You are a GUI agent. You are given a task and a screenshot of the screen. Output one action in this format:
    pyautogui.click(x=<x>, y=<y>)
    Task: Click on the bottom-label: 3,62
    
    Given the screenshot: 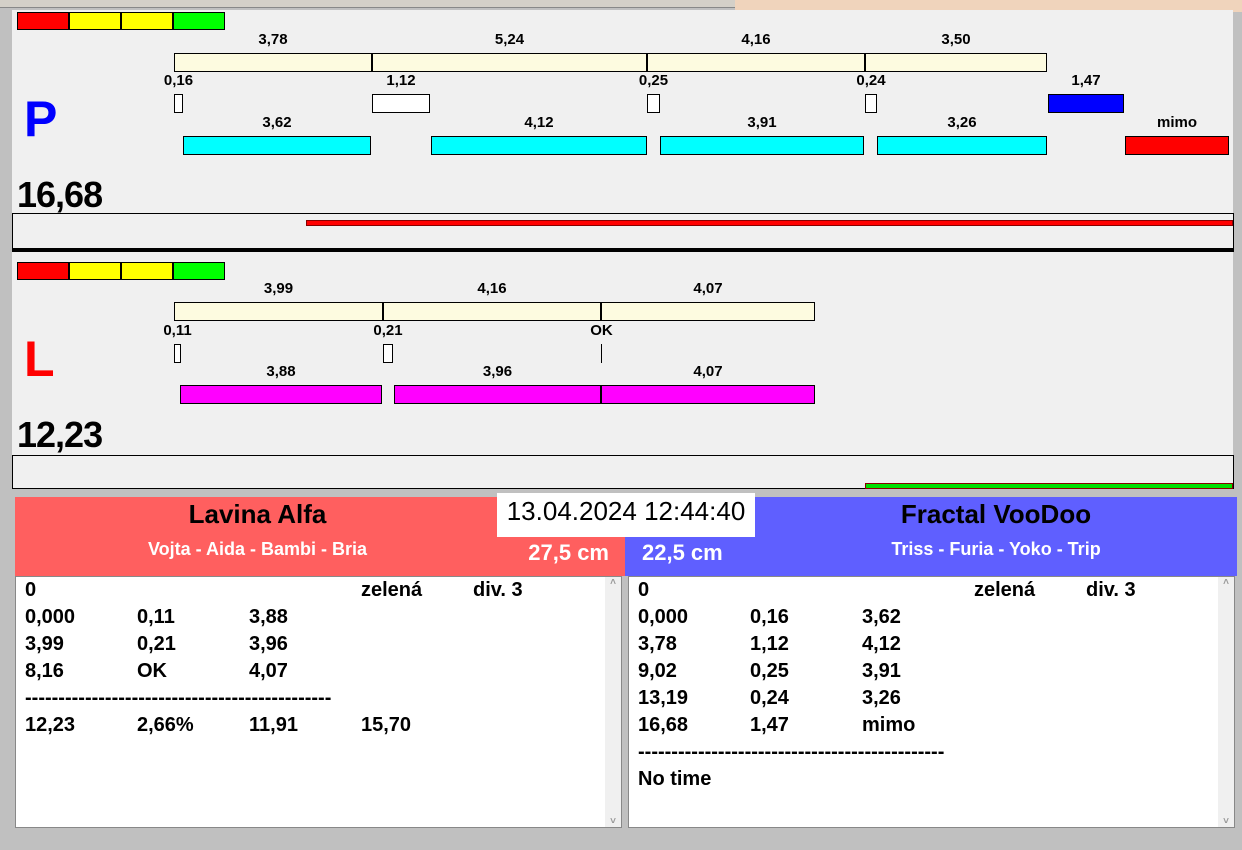 What is the action you would take?
    pyautogui.click(x=277, y=122)
    